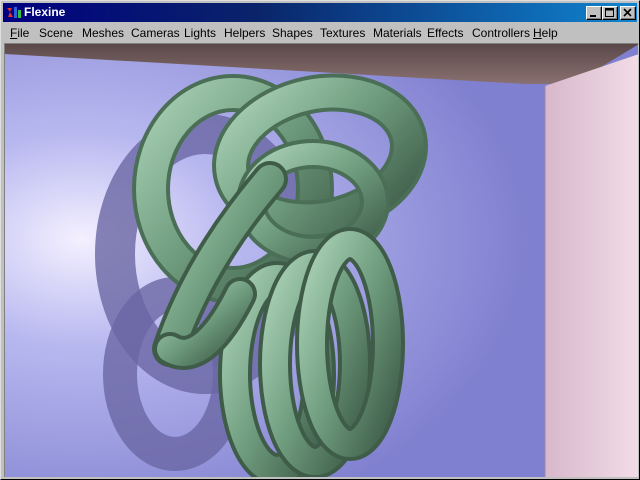 The width and height of the screenshot is (640, 480). Describe the element at coordinates (342, 33) in the screenshot. I see `menu-textures: Textures` at that location.